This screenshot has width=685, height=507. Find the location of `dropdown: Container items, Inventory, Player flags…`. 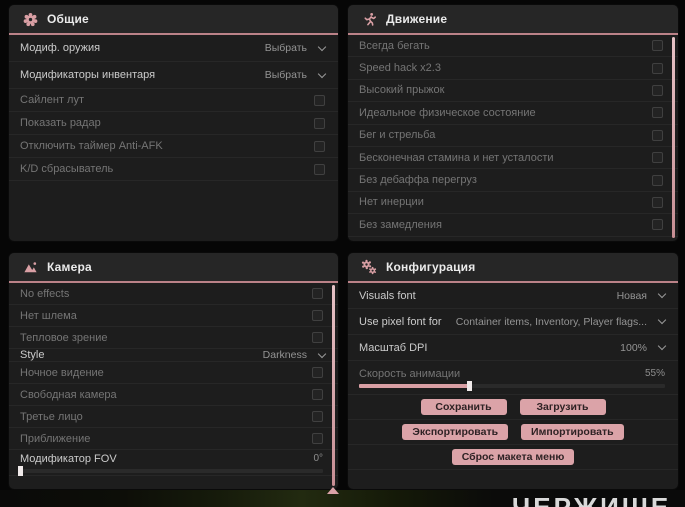

dropdown: Container items, Inventory, Player flags… is located at coordinates (561, 321).